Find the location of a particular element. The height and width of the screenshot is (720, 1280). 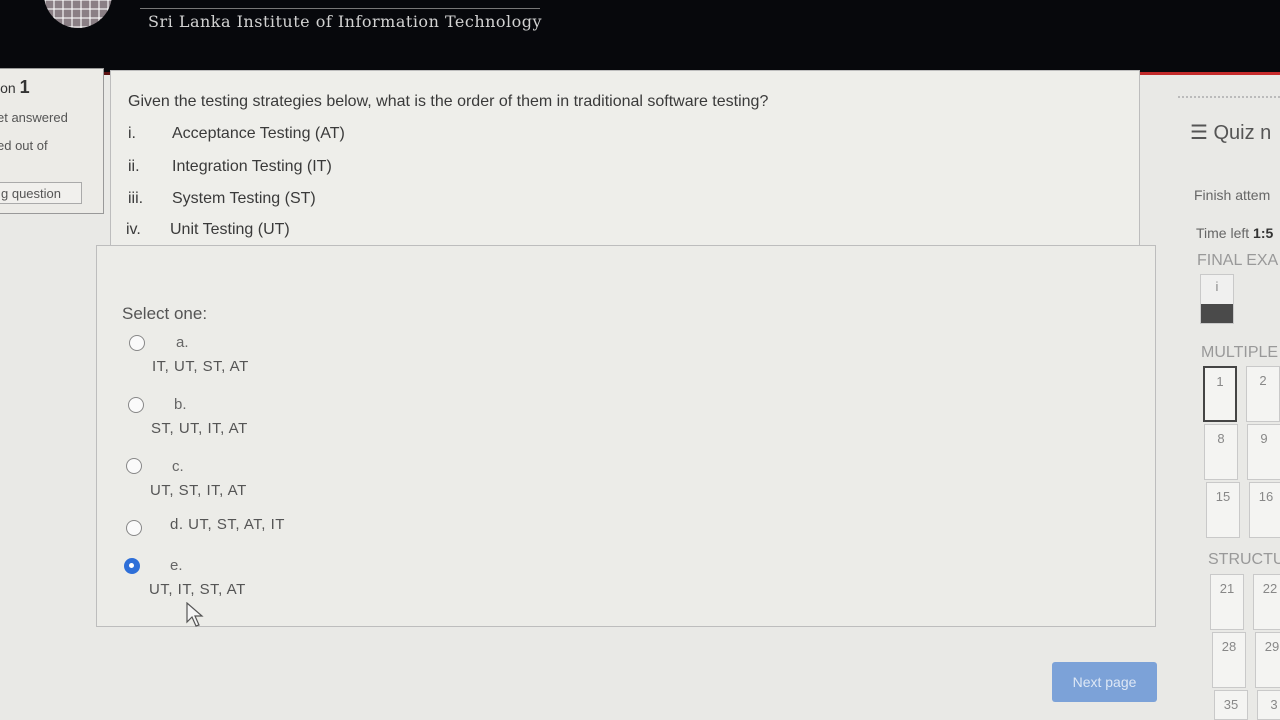

option-e-letter: e. is located at coordinates (176, 565).